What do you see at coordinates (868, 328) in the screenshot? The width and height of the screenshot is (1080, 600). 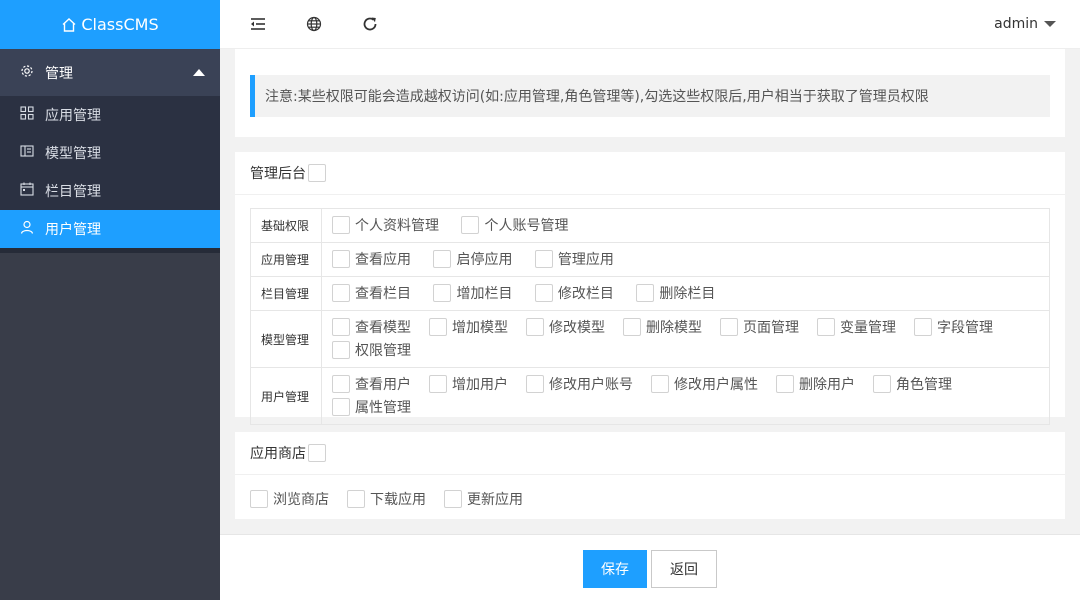 I see `permission-label: 变量管理` at bounding box center [868, 328].